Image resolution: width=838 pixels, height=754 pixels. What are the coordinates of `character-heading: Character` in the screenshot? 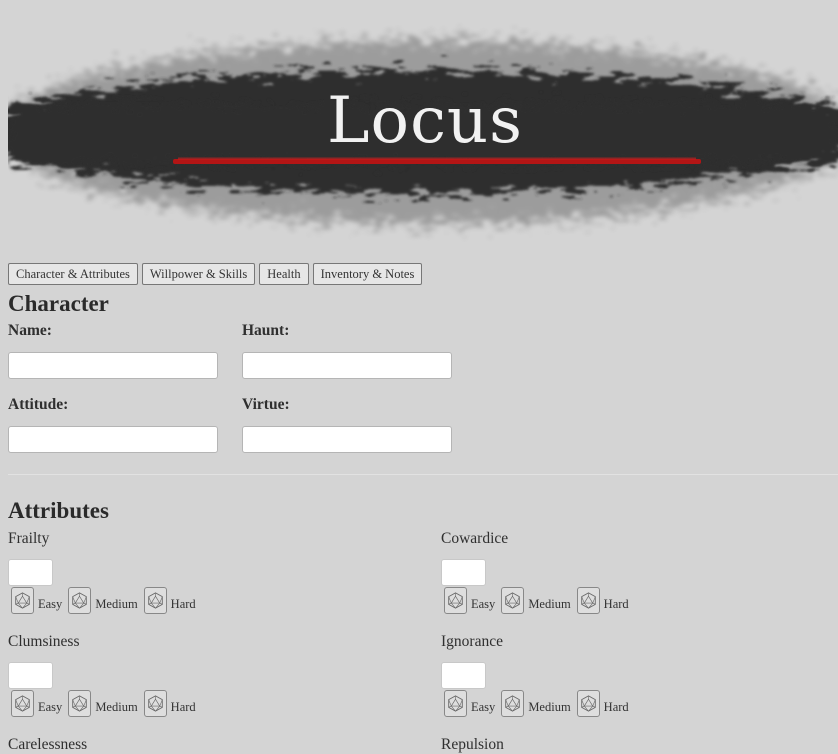 It's located at (58, 303).